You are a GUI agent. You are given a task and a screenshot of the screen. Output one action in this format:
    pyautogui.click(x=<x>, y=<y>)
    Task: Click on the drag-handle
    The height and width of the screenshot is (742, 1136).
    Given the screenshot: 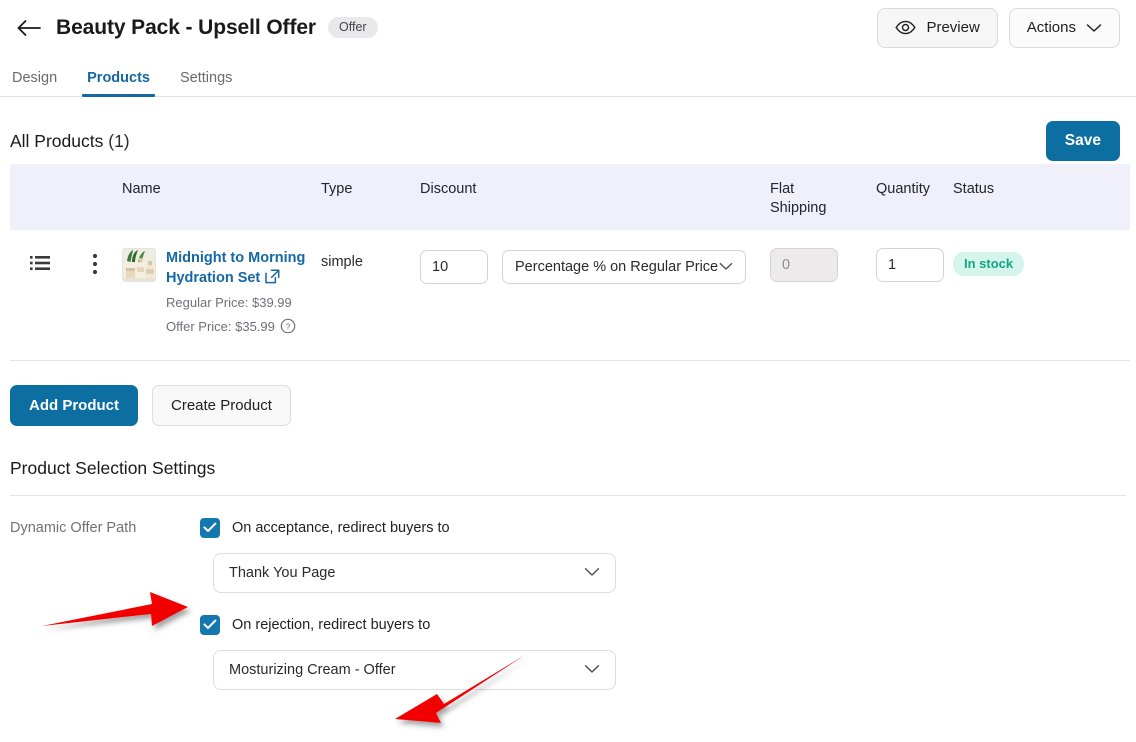 What is the action you would take?
    pyautogui.click(x=41, y=260)
    